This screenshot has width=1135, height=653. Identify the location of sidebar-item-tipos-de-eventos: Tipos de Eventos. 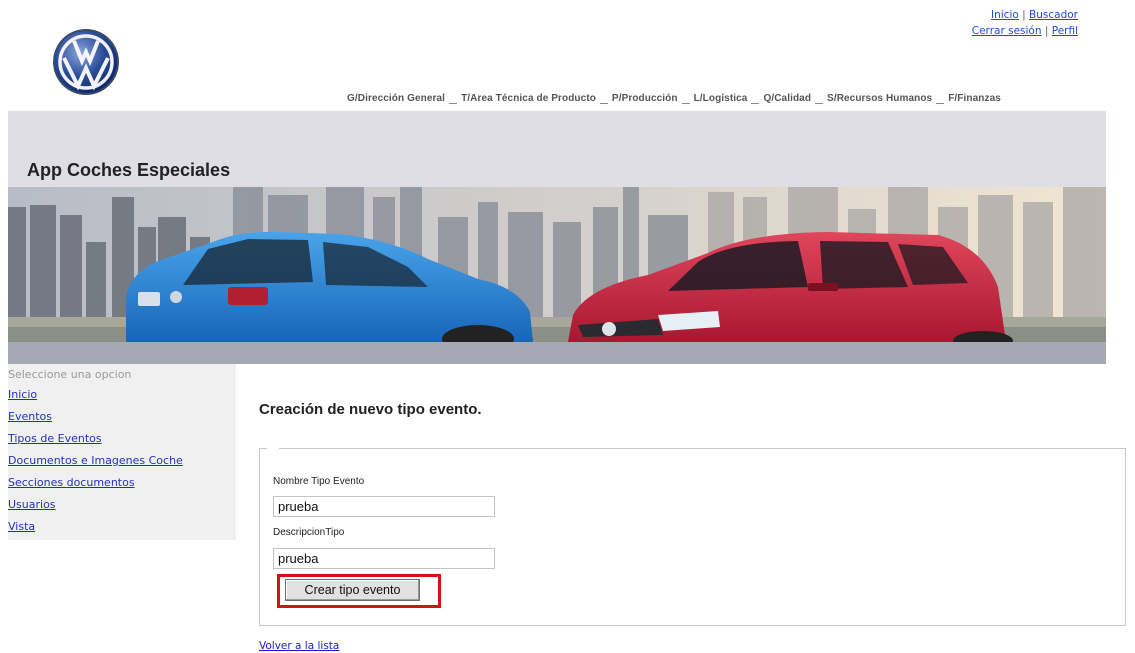
(95, 443).